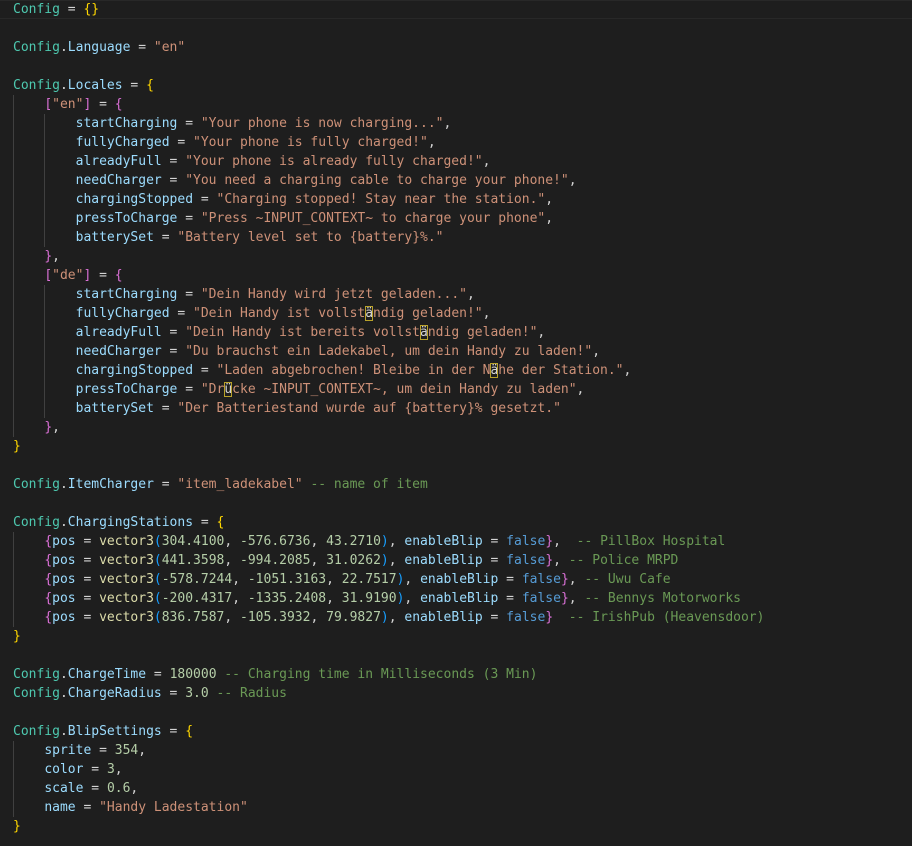 Image resolution: width=912 pixels, height=846 pixels. Describe the element at coordinates (118, 351) in the screenshot. I see `code-token: needCharger` at that location.